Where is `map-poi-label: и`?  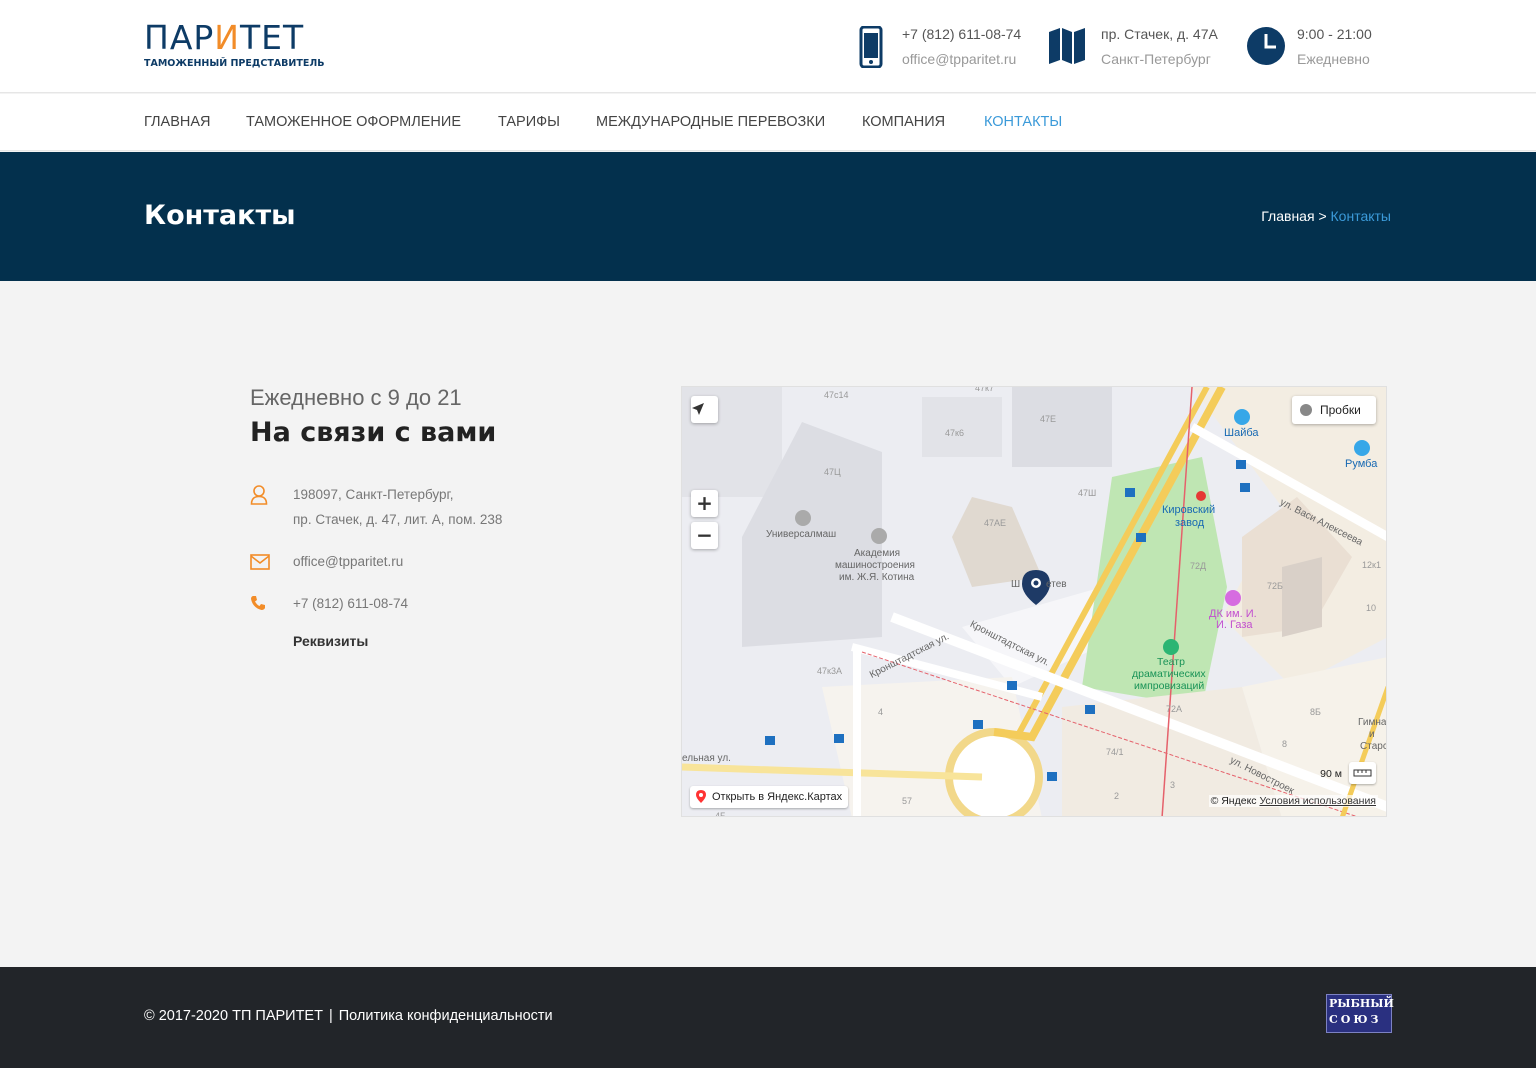
map-poi-label: и is located at coordinates (1372, 734).